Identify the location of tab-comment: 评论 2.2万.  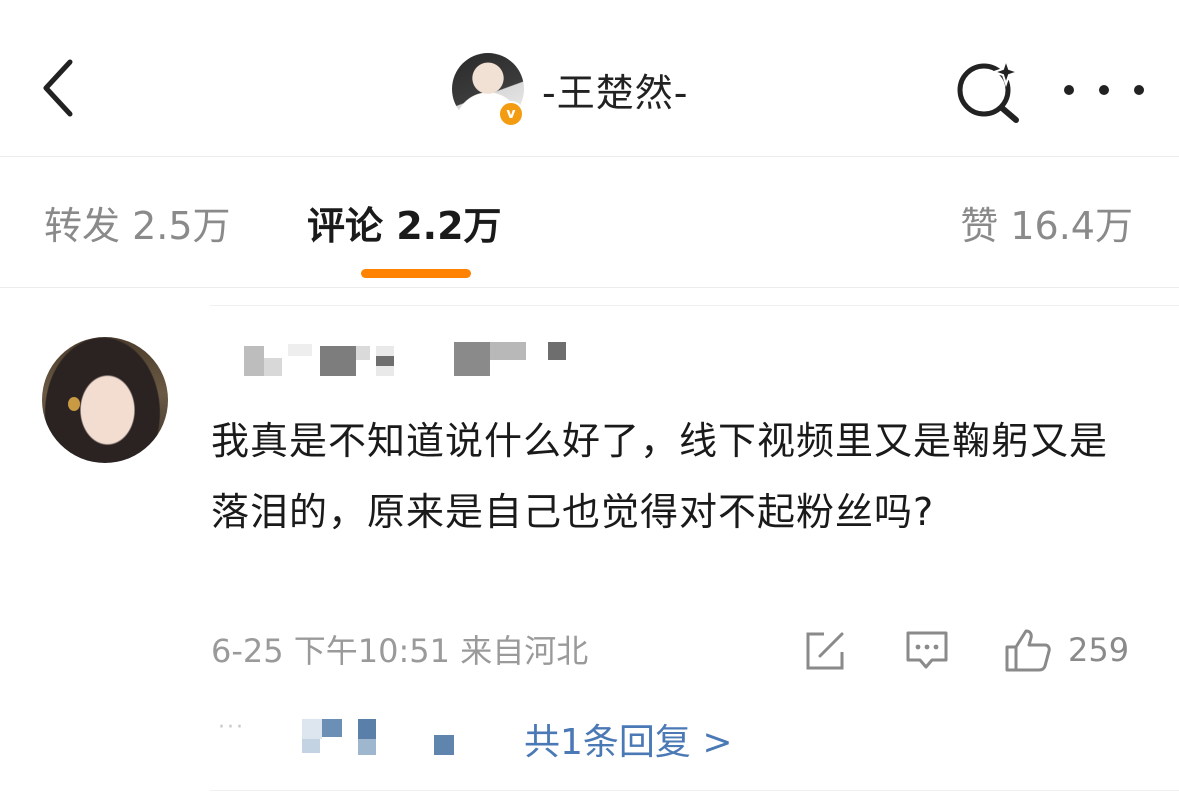
(404, 222).